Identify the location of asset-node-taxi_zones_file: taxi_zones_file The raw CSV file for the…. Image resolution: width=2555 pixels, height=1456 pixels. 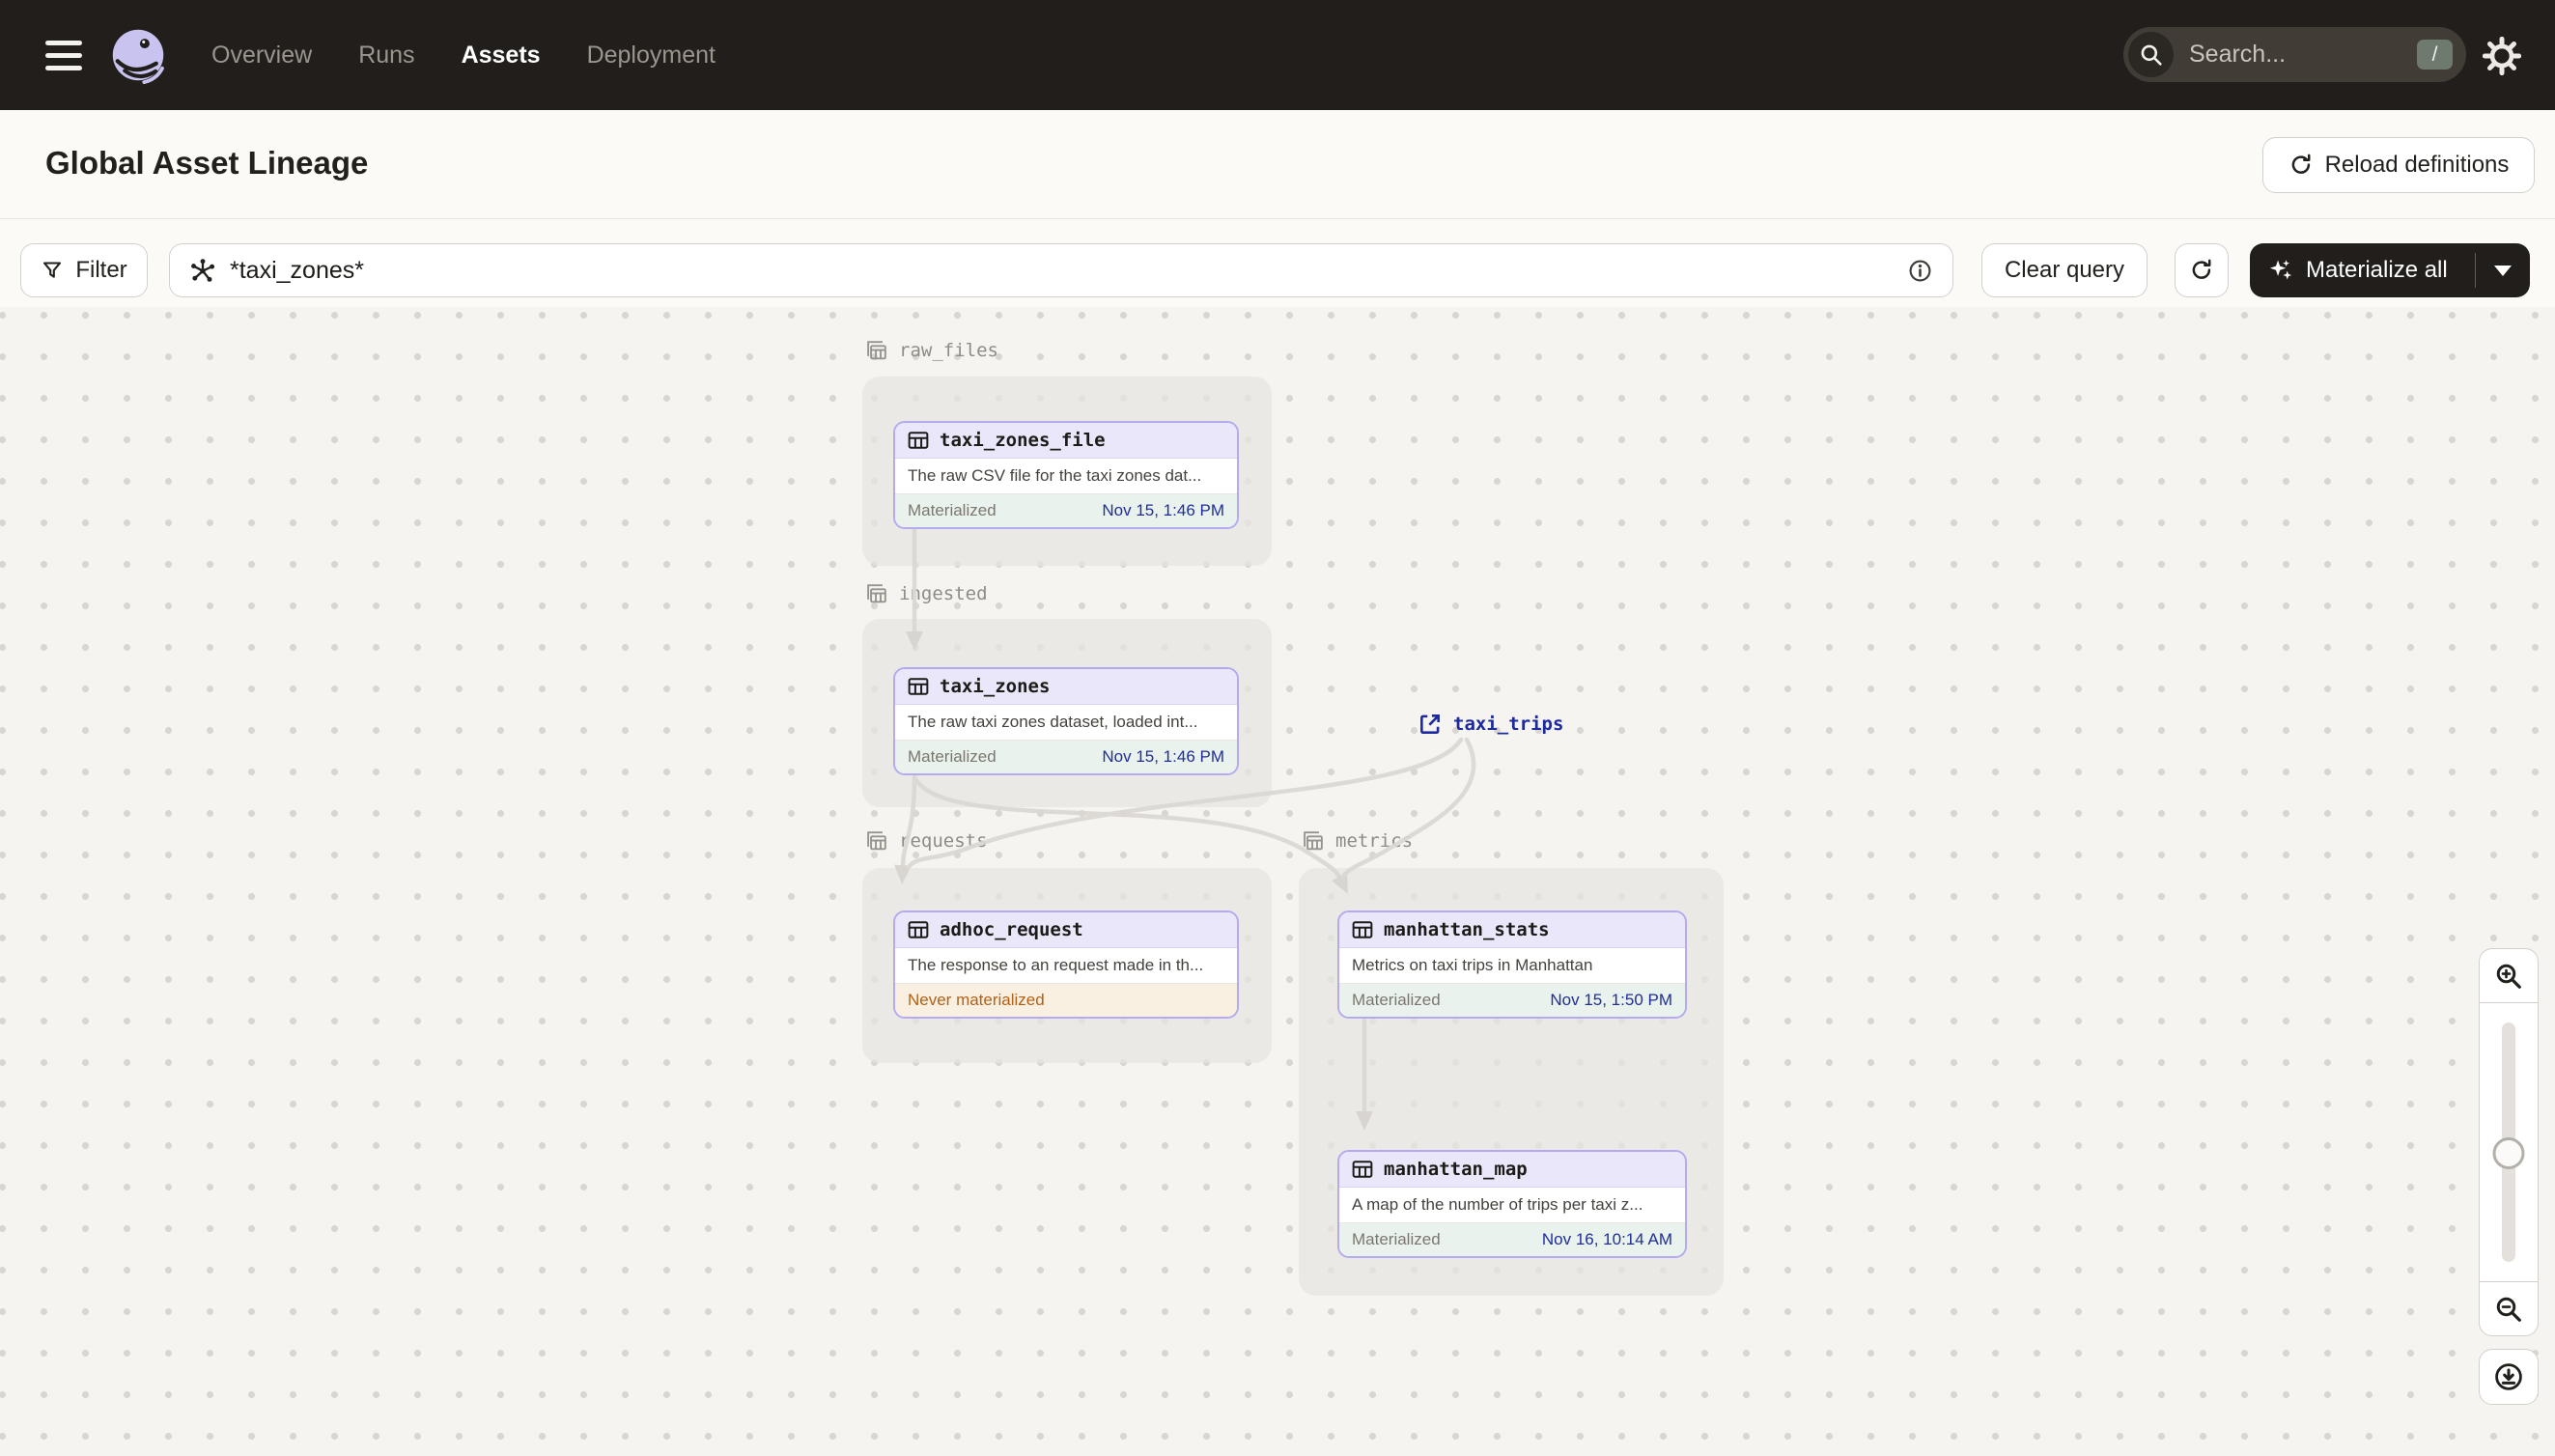
(1066, 475).